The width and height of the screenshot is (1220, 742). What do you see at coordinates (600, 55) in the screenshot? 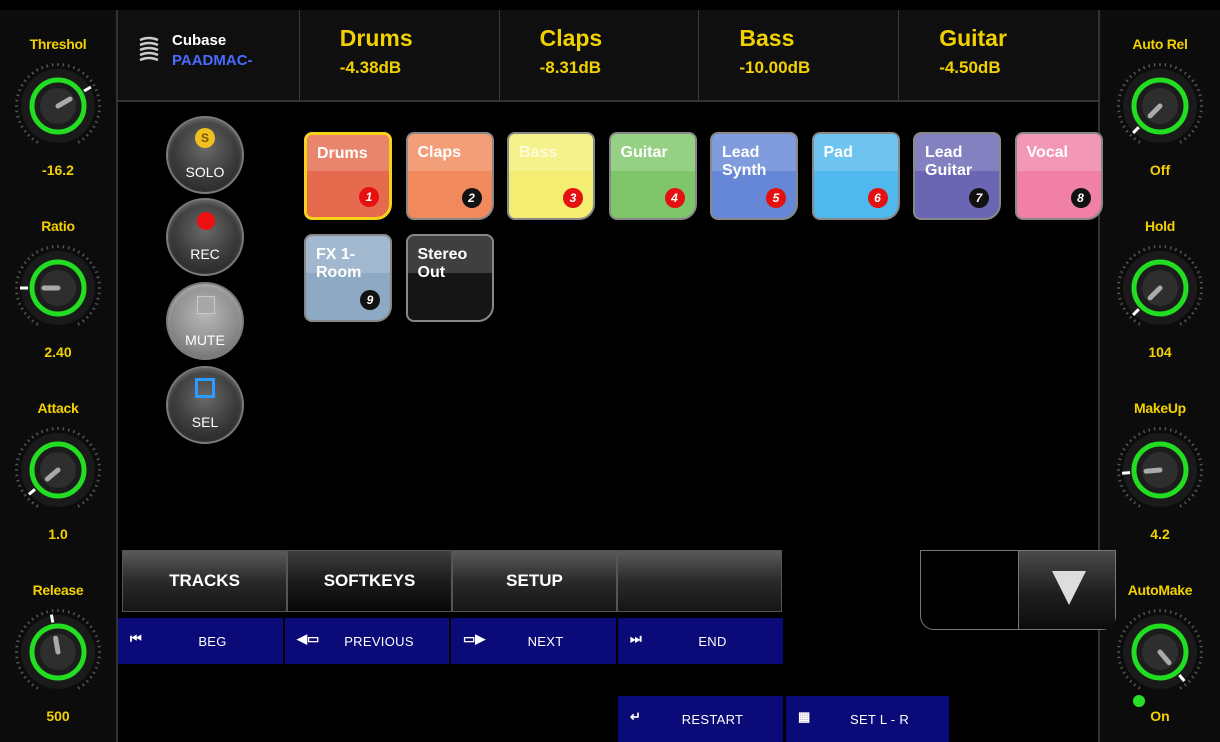
I see `header-track-2: Claps -8.31dB` at bounding box center [600, 55].